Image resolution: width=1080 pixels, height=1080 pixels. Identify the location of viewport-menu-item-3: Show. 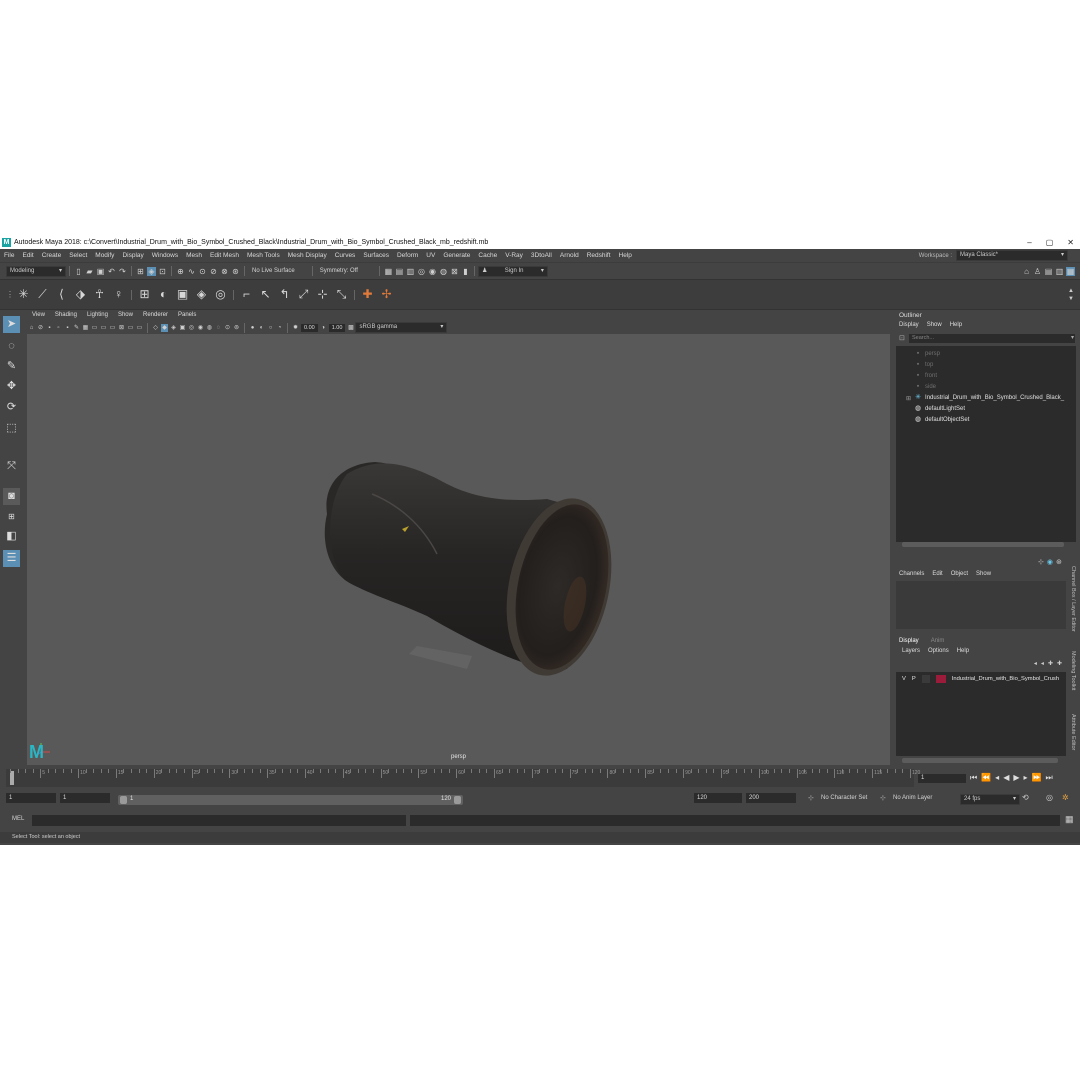
(125, 316).